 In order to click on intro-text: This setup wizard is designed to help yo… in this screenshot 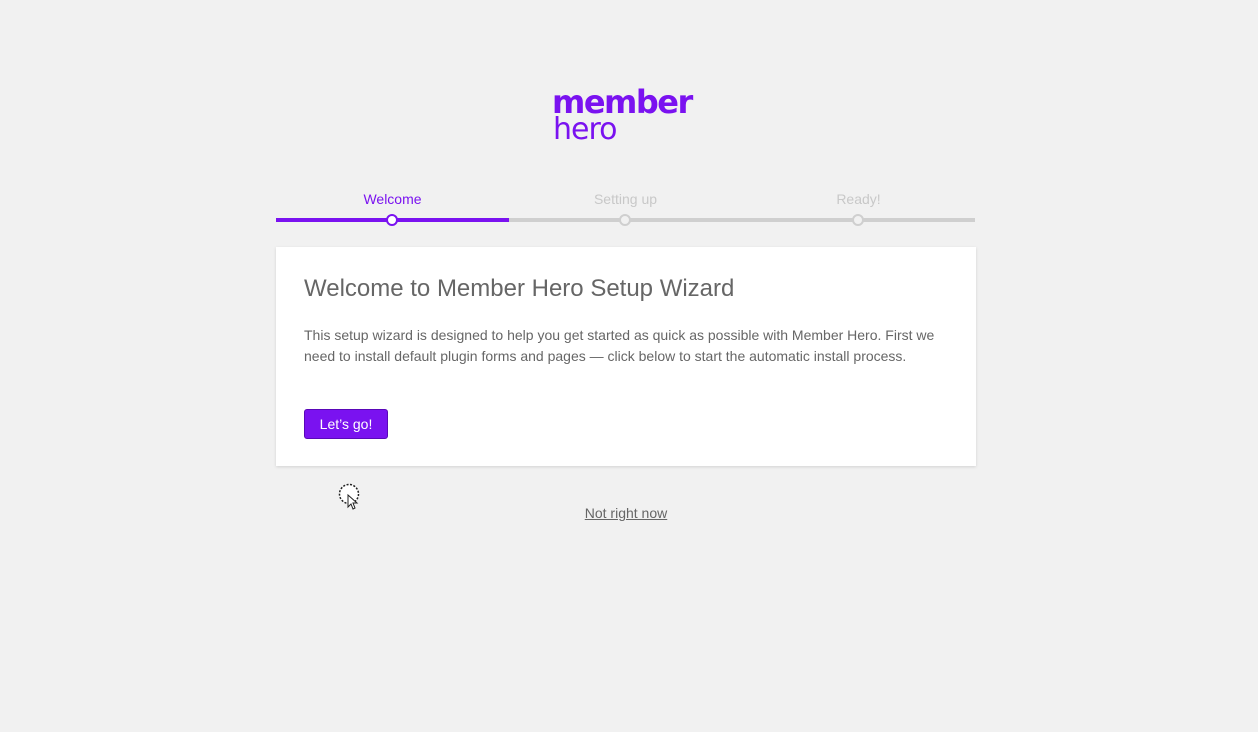, I will do `click(619, 345)`.